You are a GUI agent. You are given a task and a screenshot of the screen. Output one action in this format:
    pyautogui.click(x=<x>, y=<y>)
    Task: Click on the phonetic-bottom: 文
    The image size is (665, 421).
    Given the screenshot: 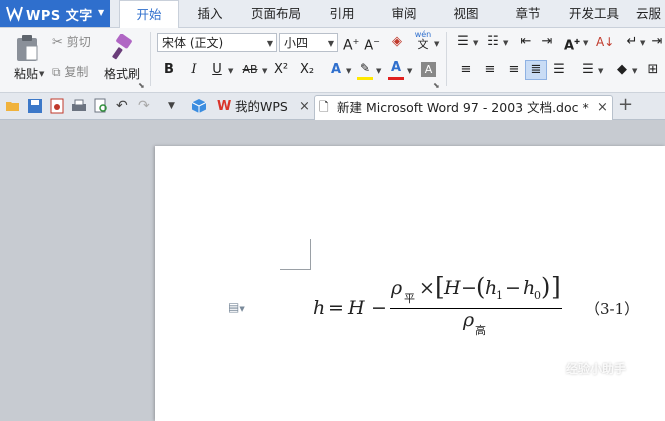 What is the action you would take?
    pyautogui.click(x=423, y=44)
    